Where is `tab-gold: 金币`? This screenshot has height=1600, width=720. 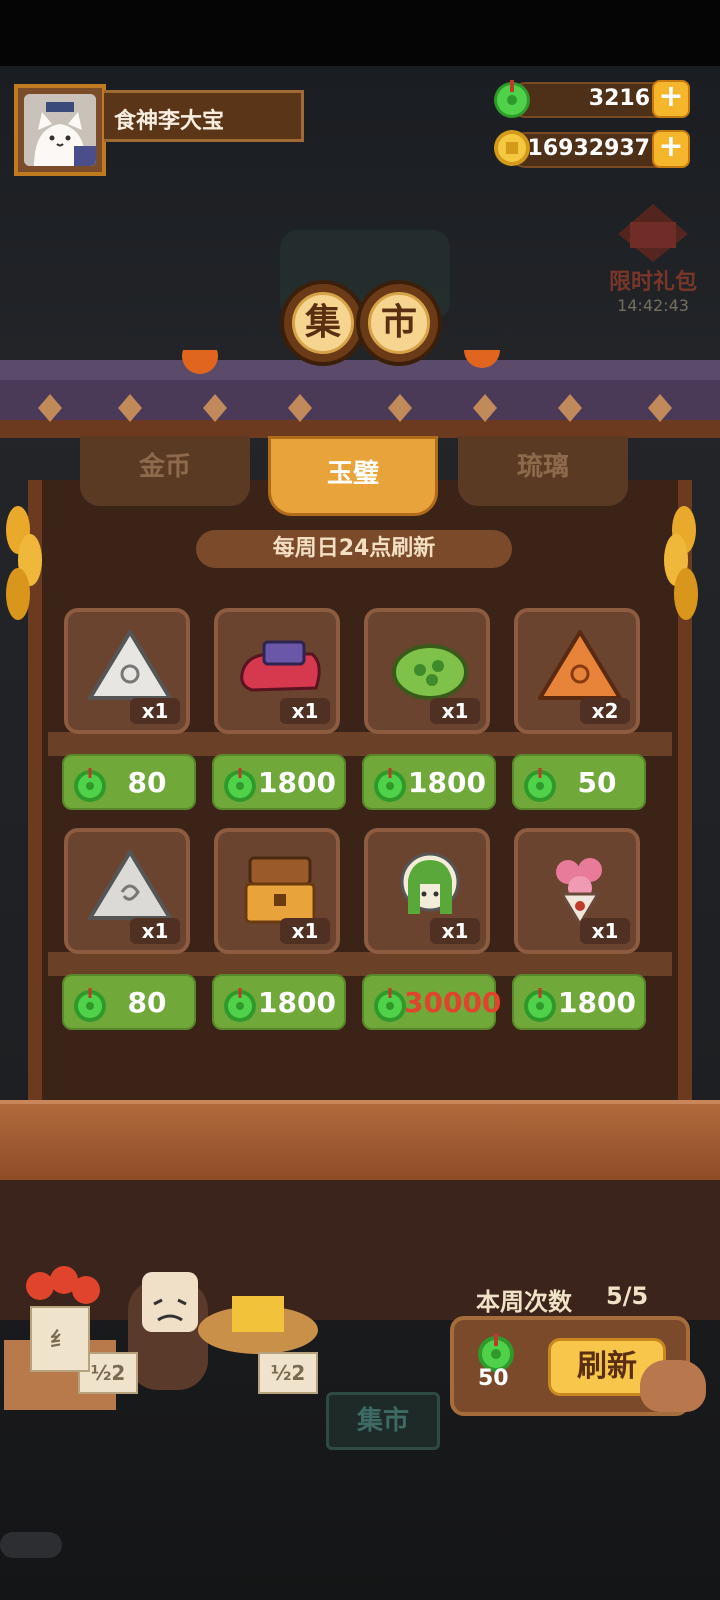
tab-gold: 金币 is located at coordinates (165, 471).